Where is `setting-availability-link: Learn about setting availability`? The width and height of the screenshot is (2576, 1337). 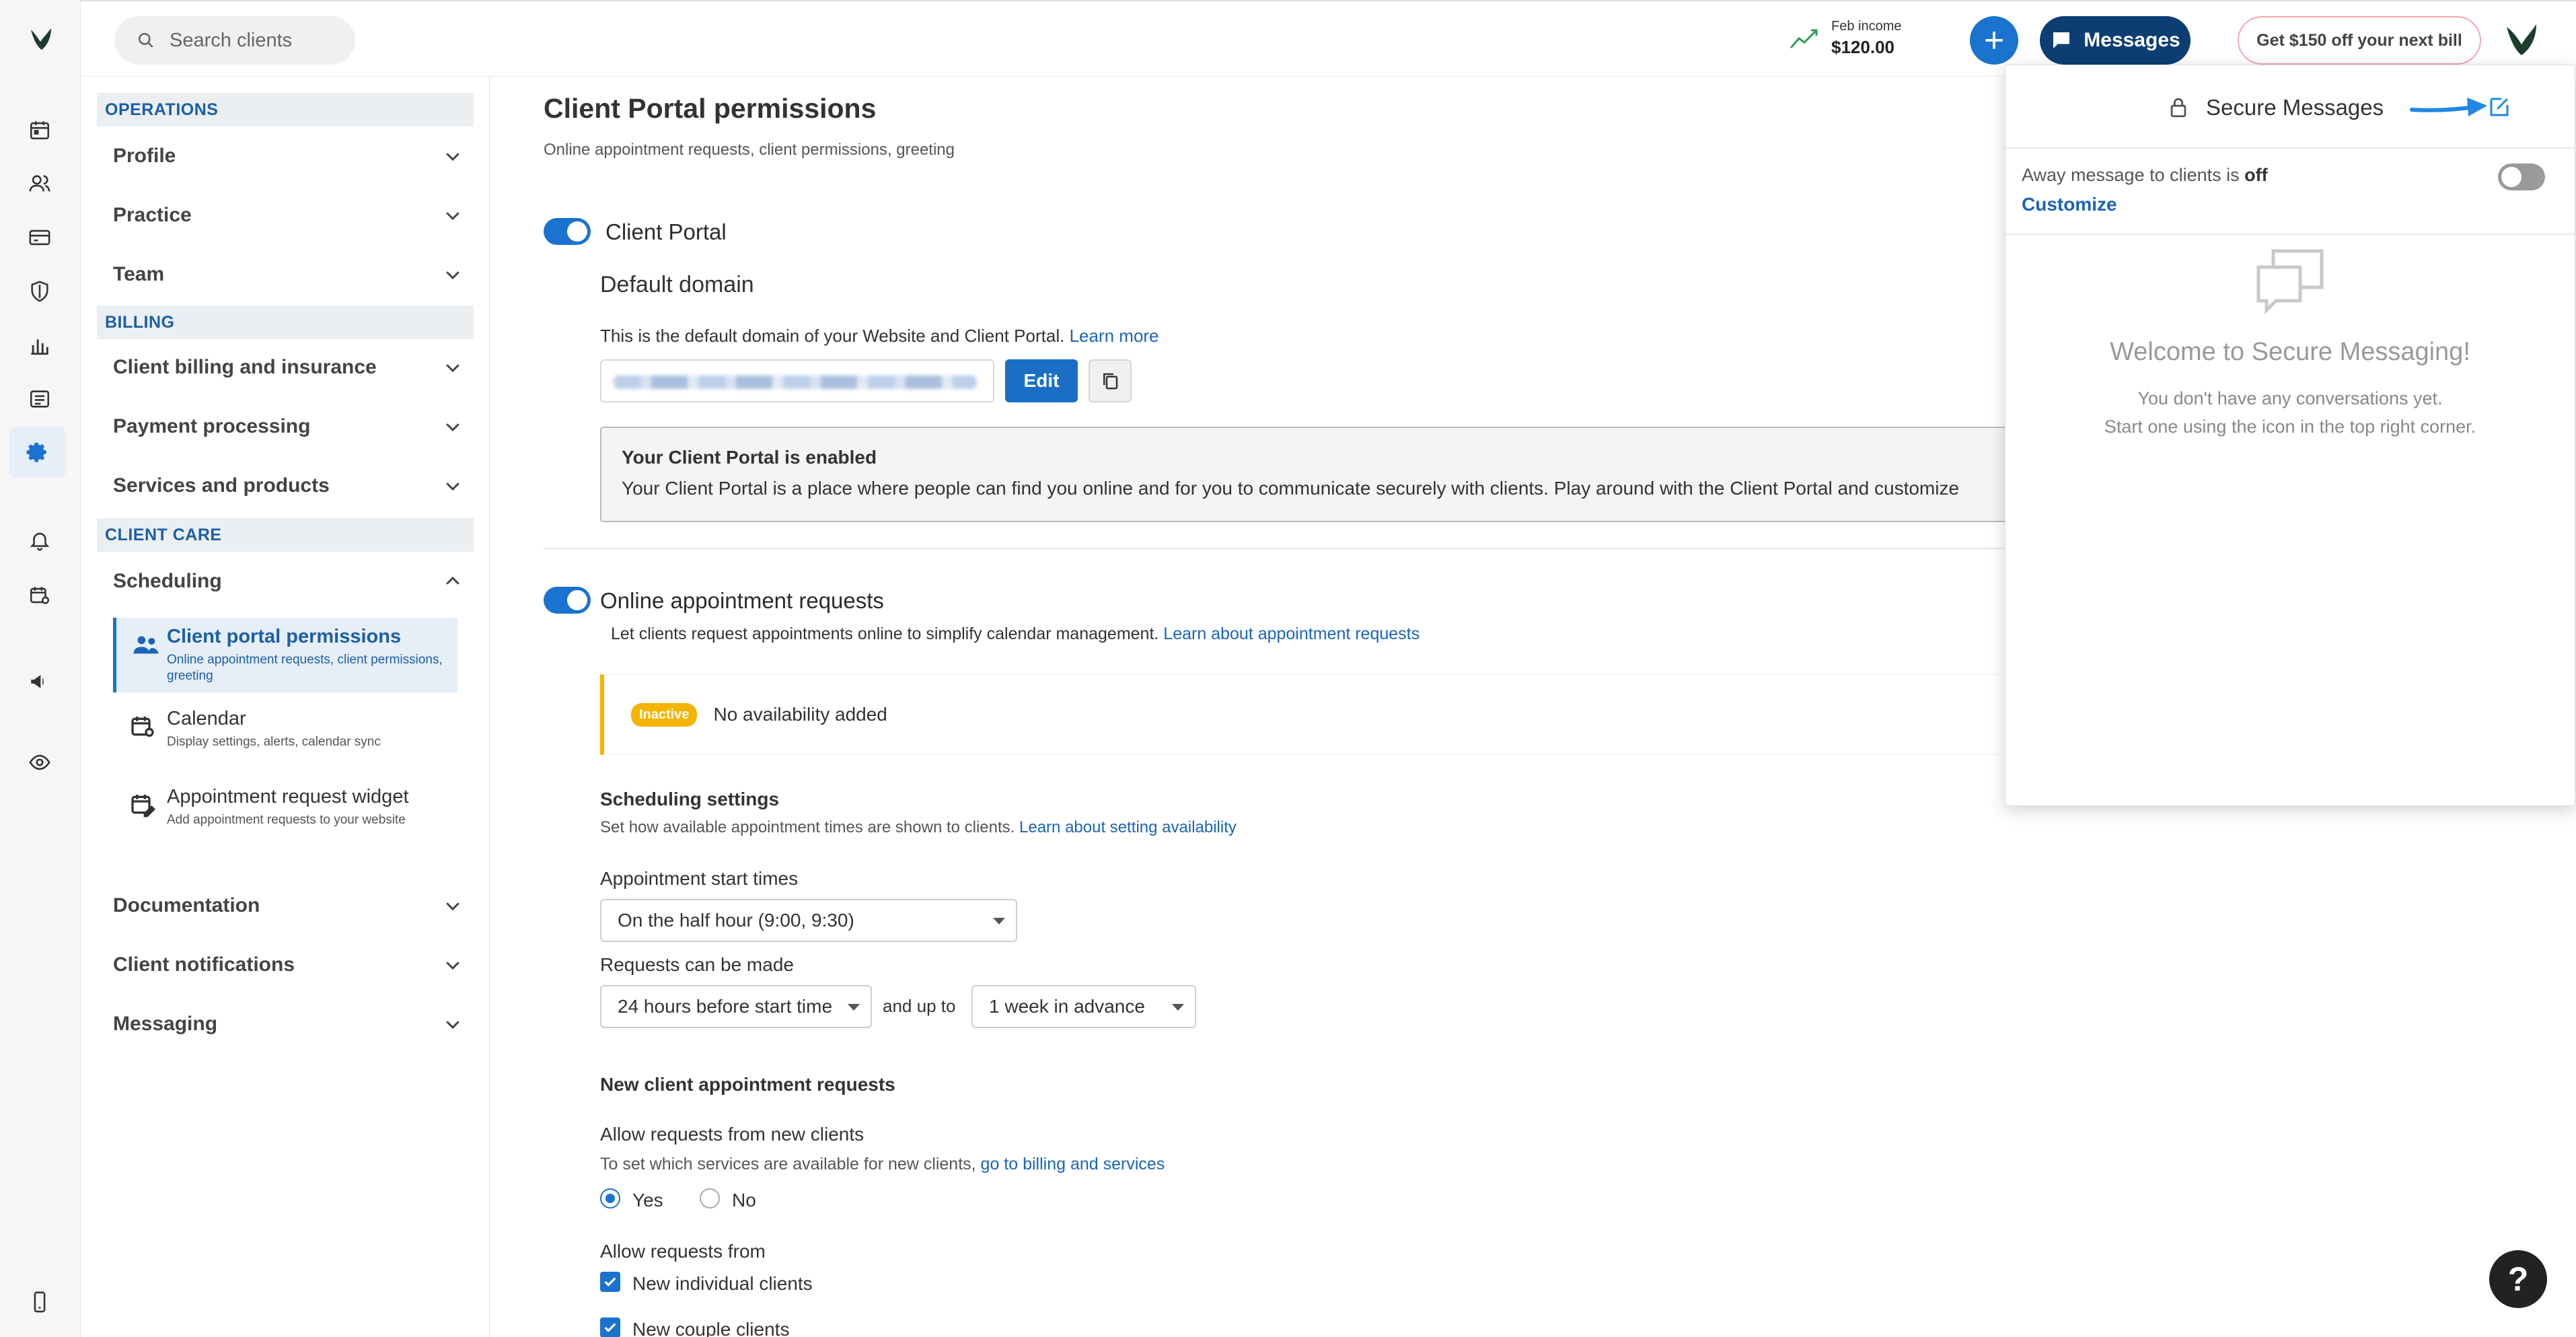 setting-availability-link: Learn about setting availability is located at coordinates (1128, 827).